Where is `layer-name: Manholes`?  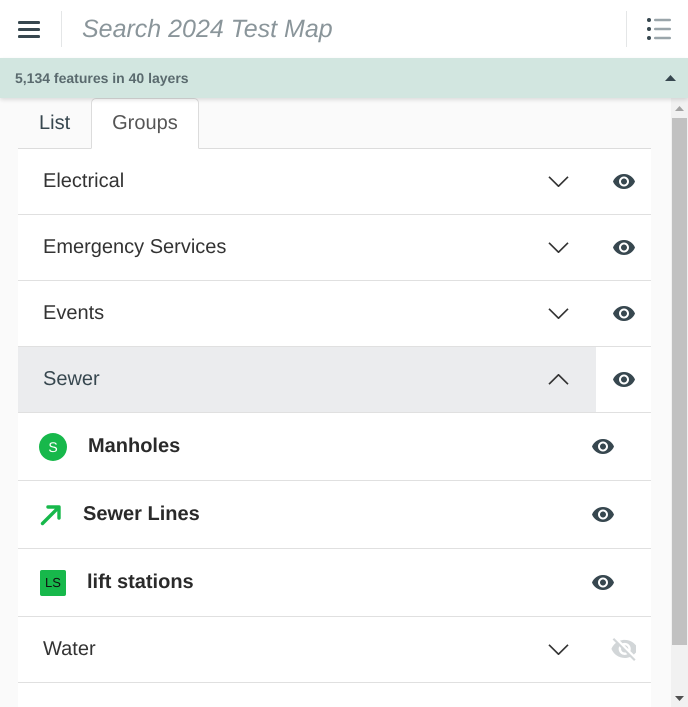
layer-name: Manholes is located at coordinates (135, 446).